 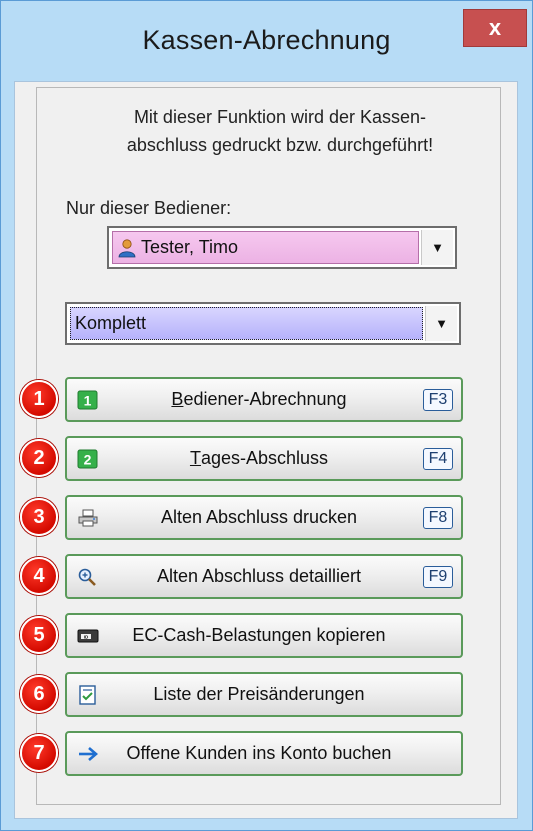 I want to click on shortcut-f8: F8, so click(x=438, y=518).